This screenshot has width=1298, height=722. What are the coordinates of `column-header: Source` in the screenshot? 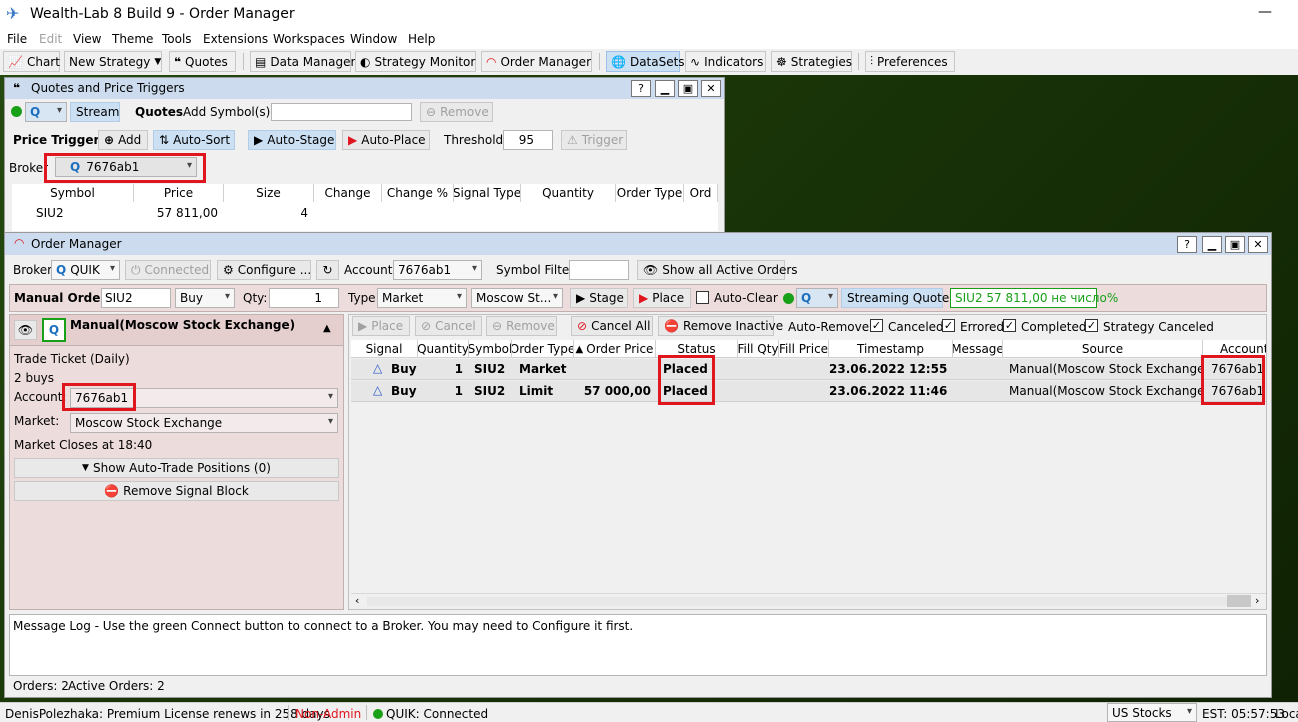 It's located at (1103, 349).